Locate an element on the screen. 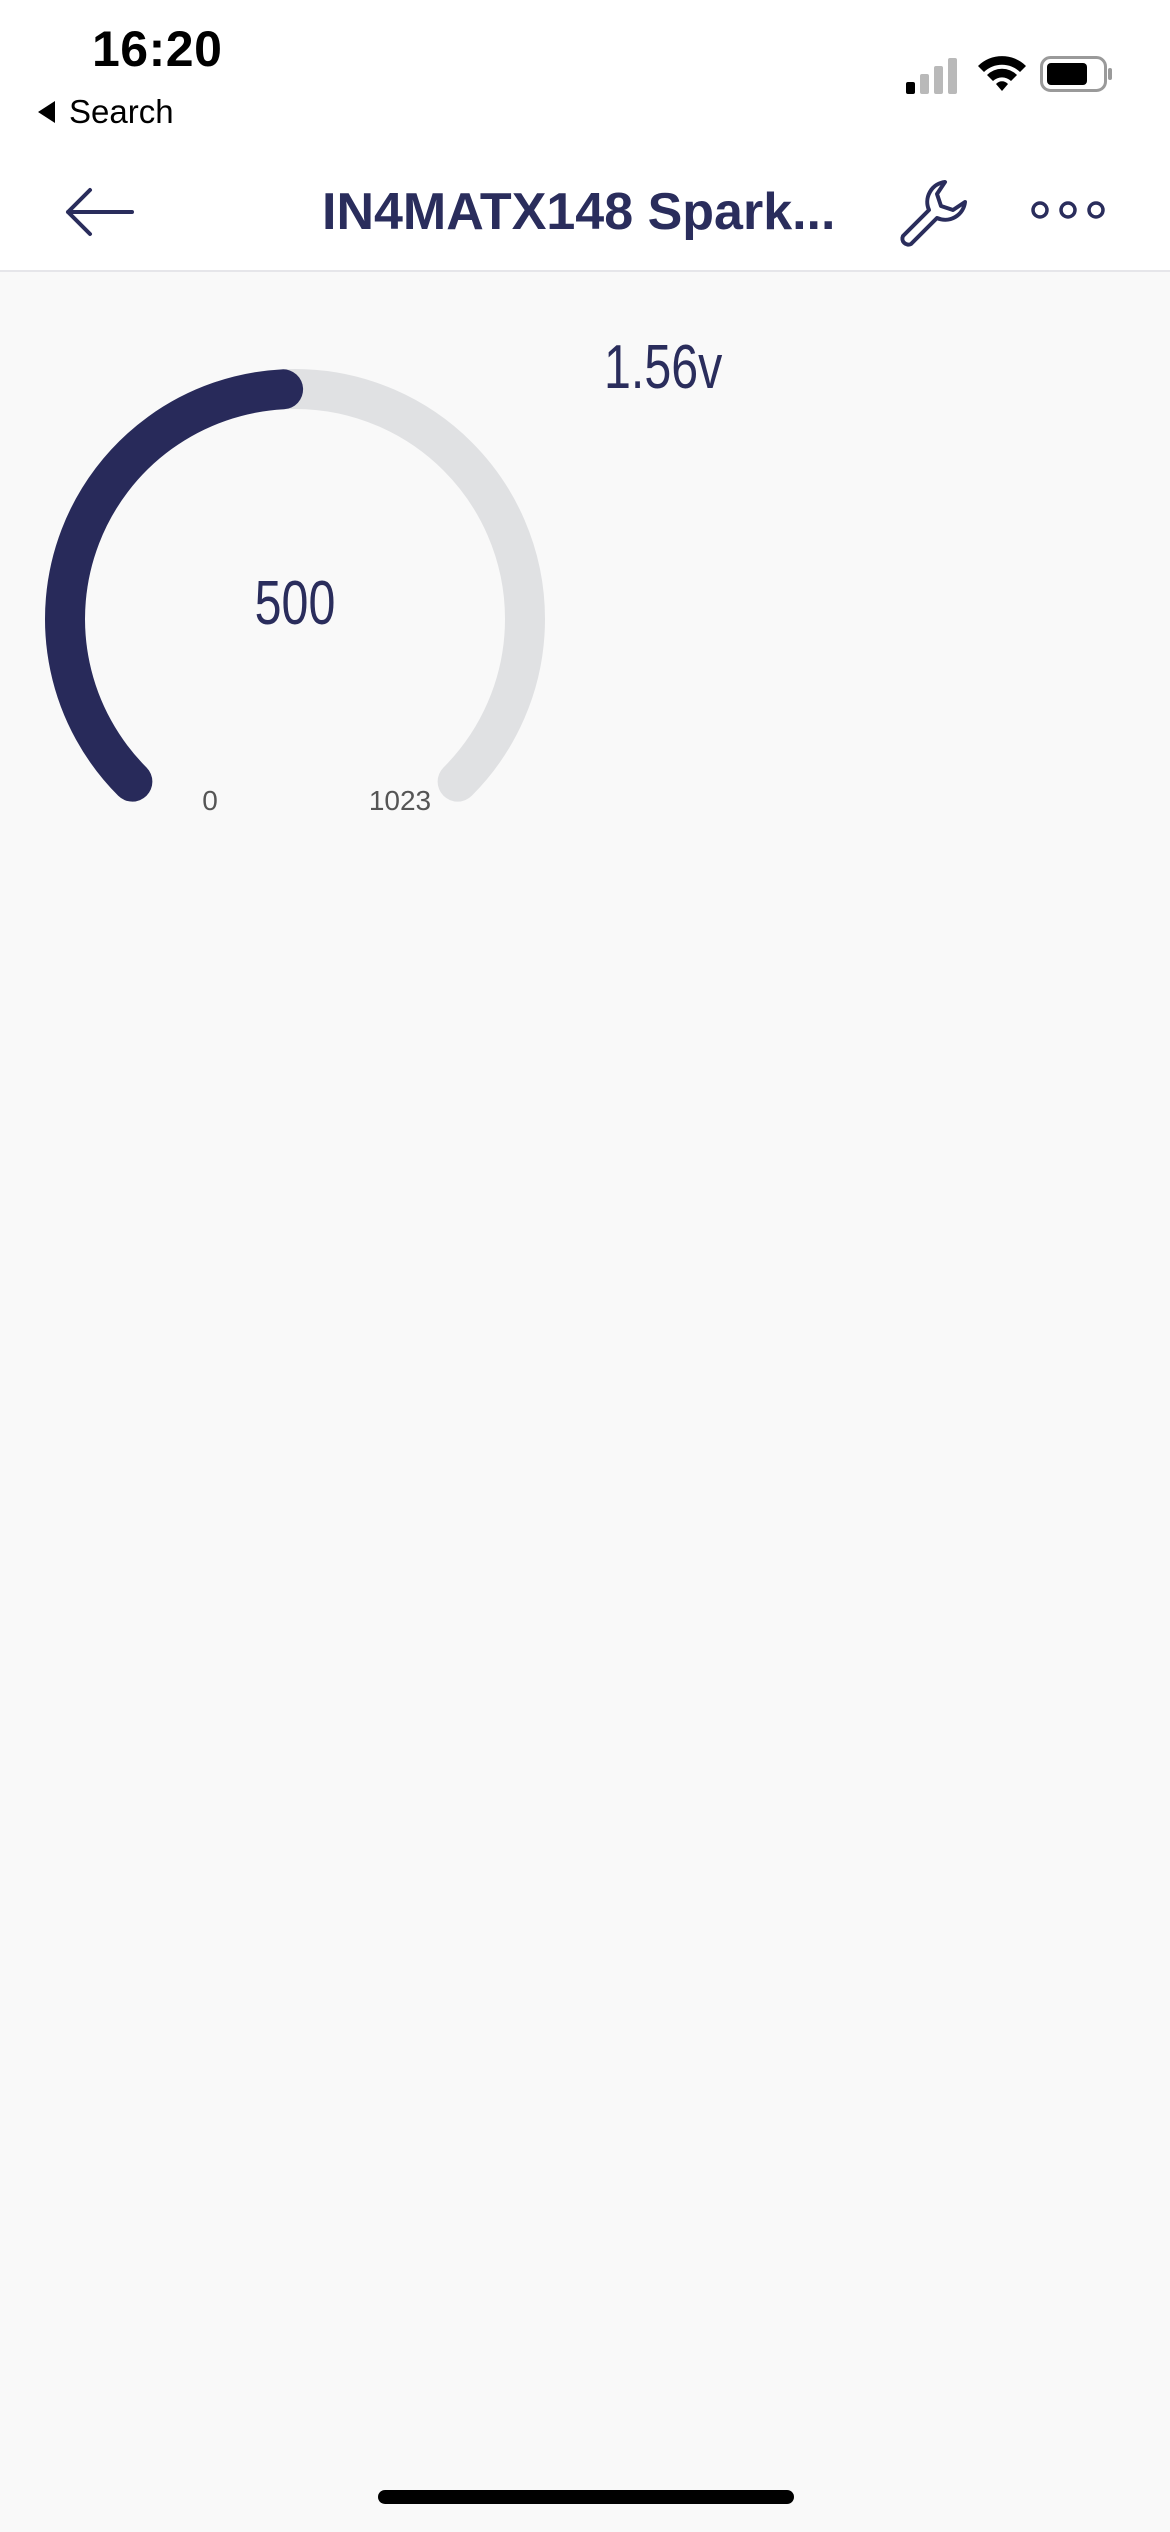  home-indicator is located at coordinates (586, 2497).